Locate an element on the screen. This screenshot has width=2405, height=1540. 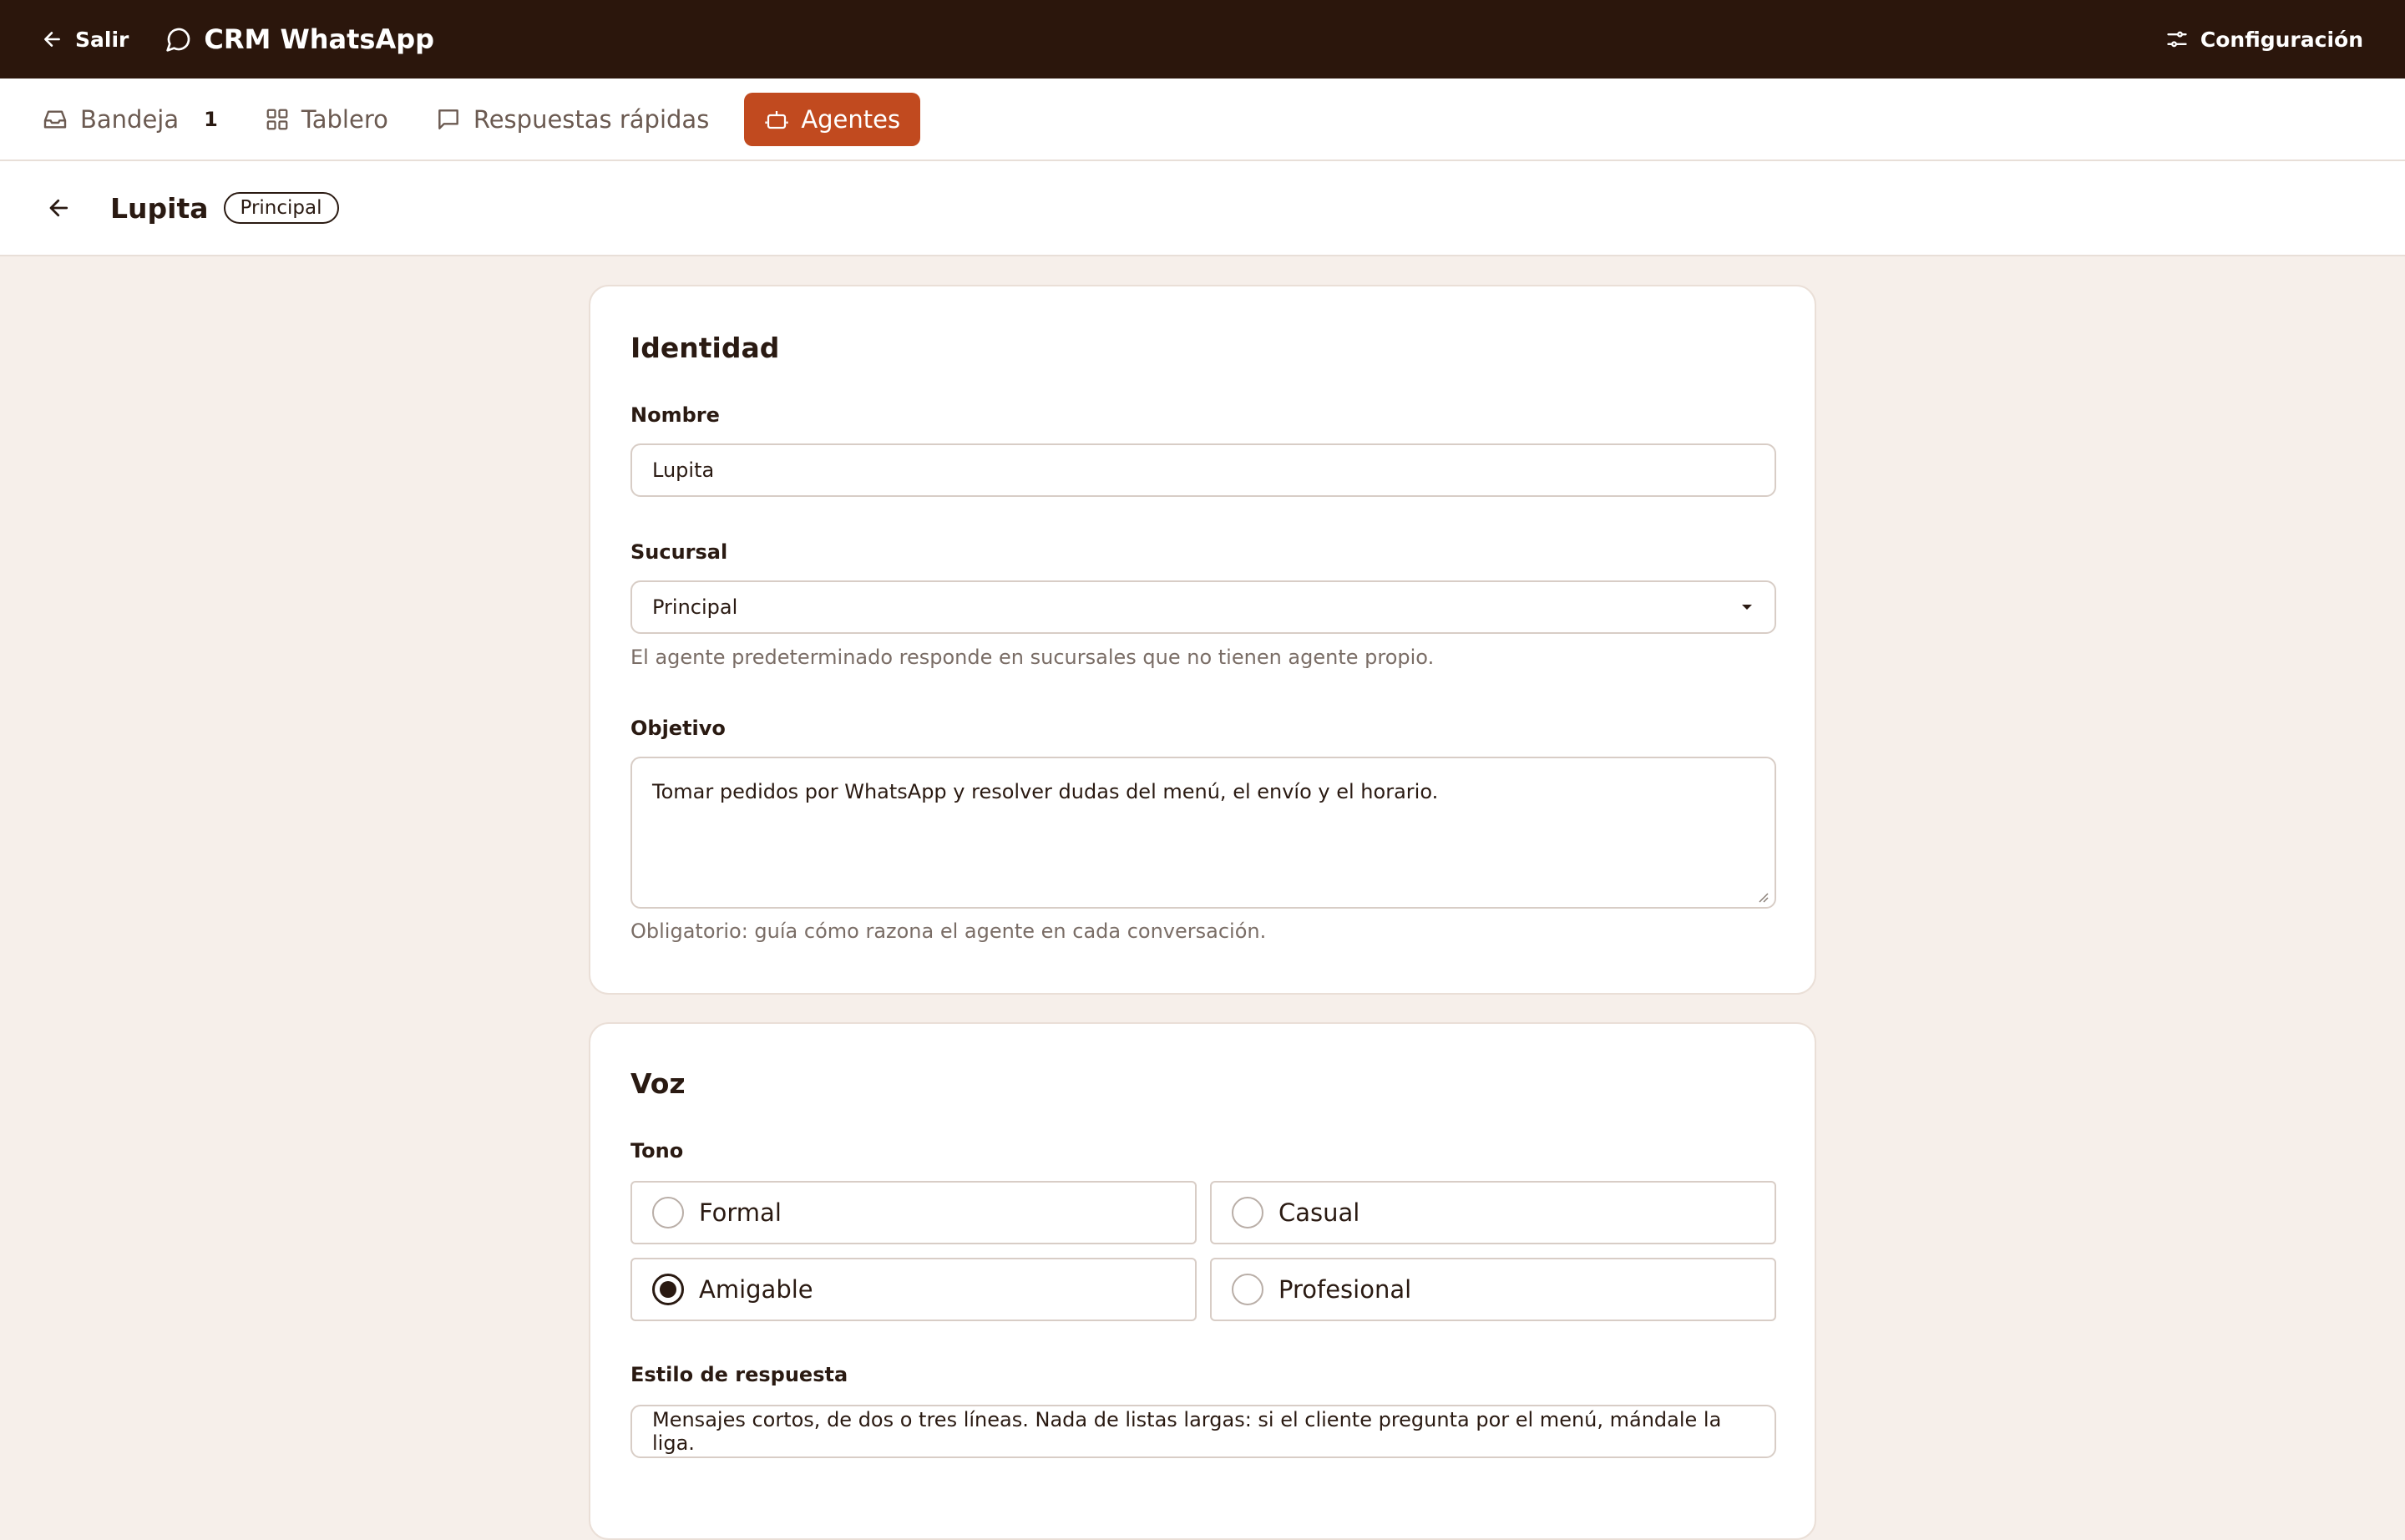
chat-bubble-icon is located at coordinates (178, 40).